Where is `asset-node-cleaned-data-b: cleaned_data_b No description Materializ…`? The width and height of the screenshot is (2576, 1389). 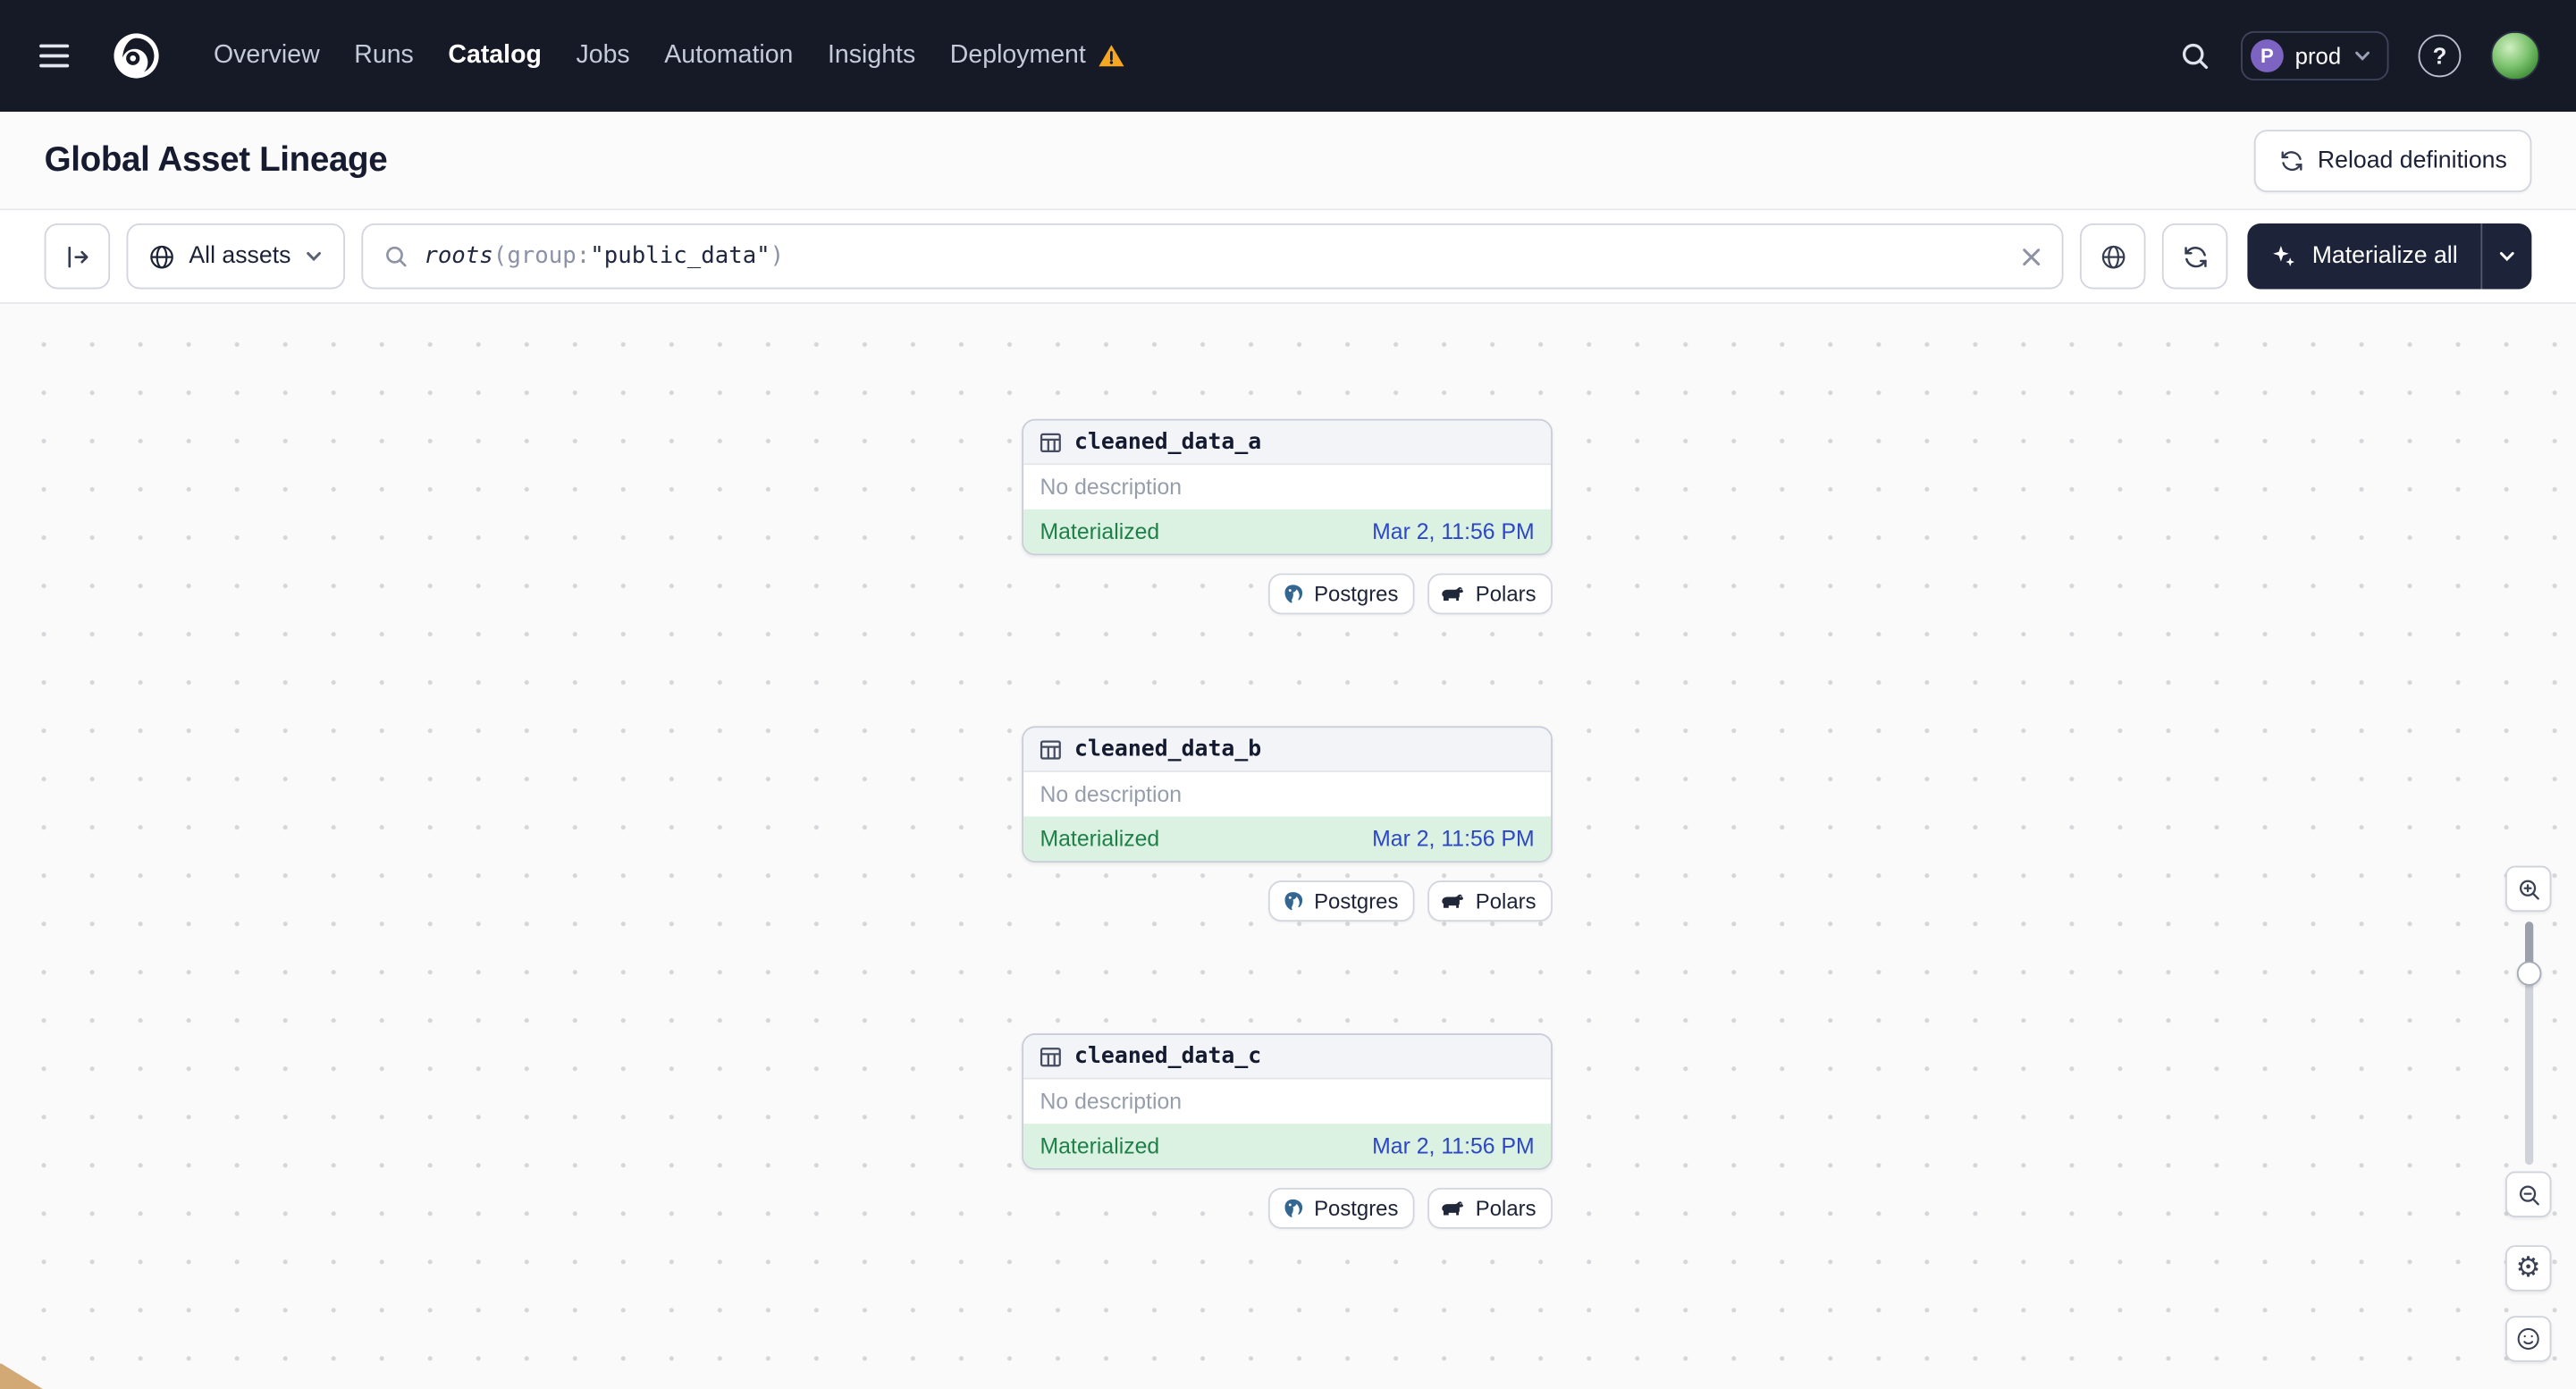 asset-node-cleaned-data-b: cleaned_data_b No description Materializ… is located at coordinates (1288, 794).